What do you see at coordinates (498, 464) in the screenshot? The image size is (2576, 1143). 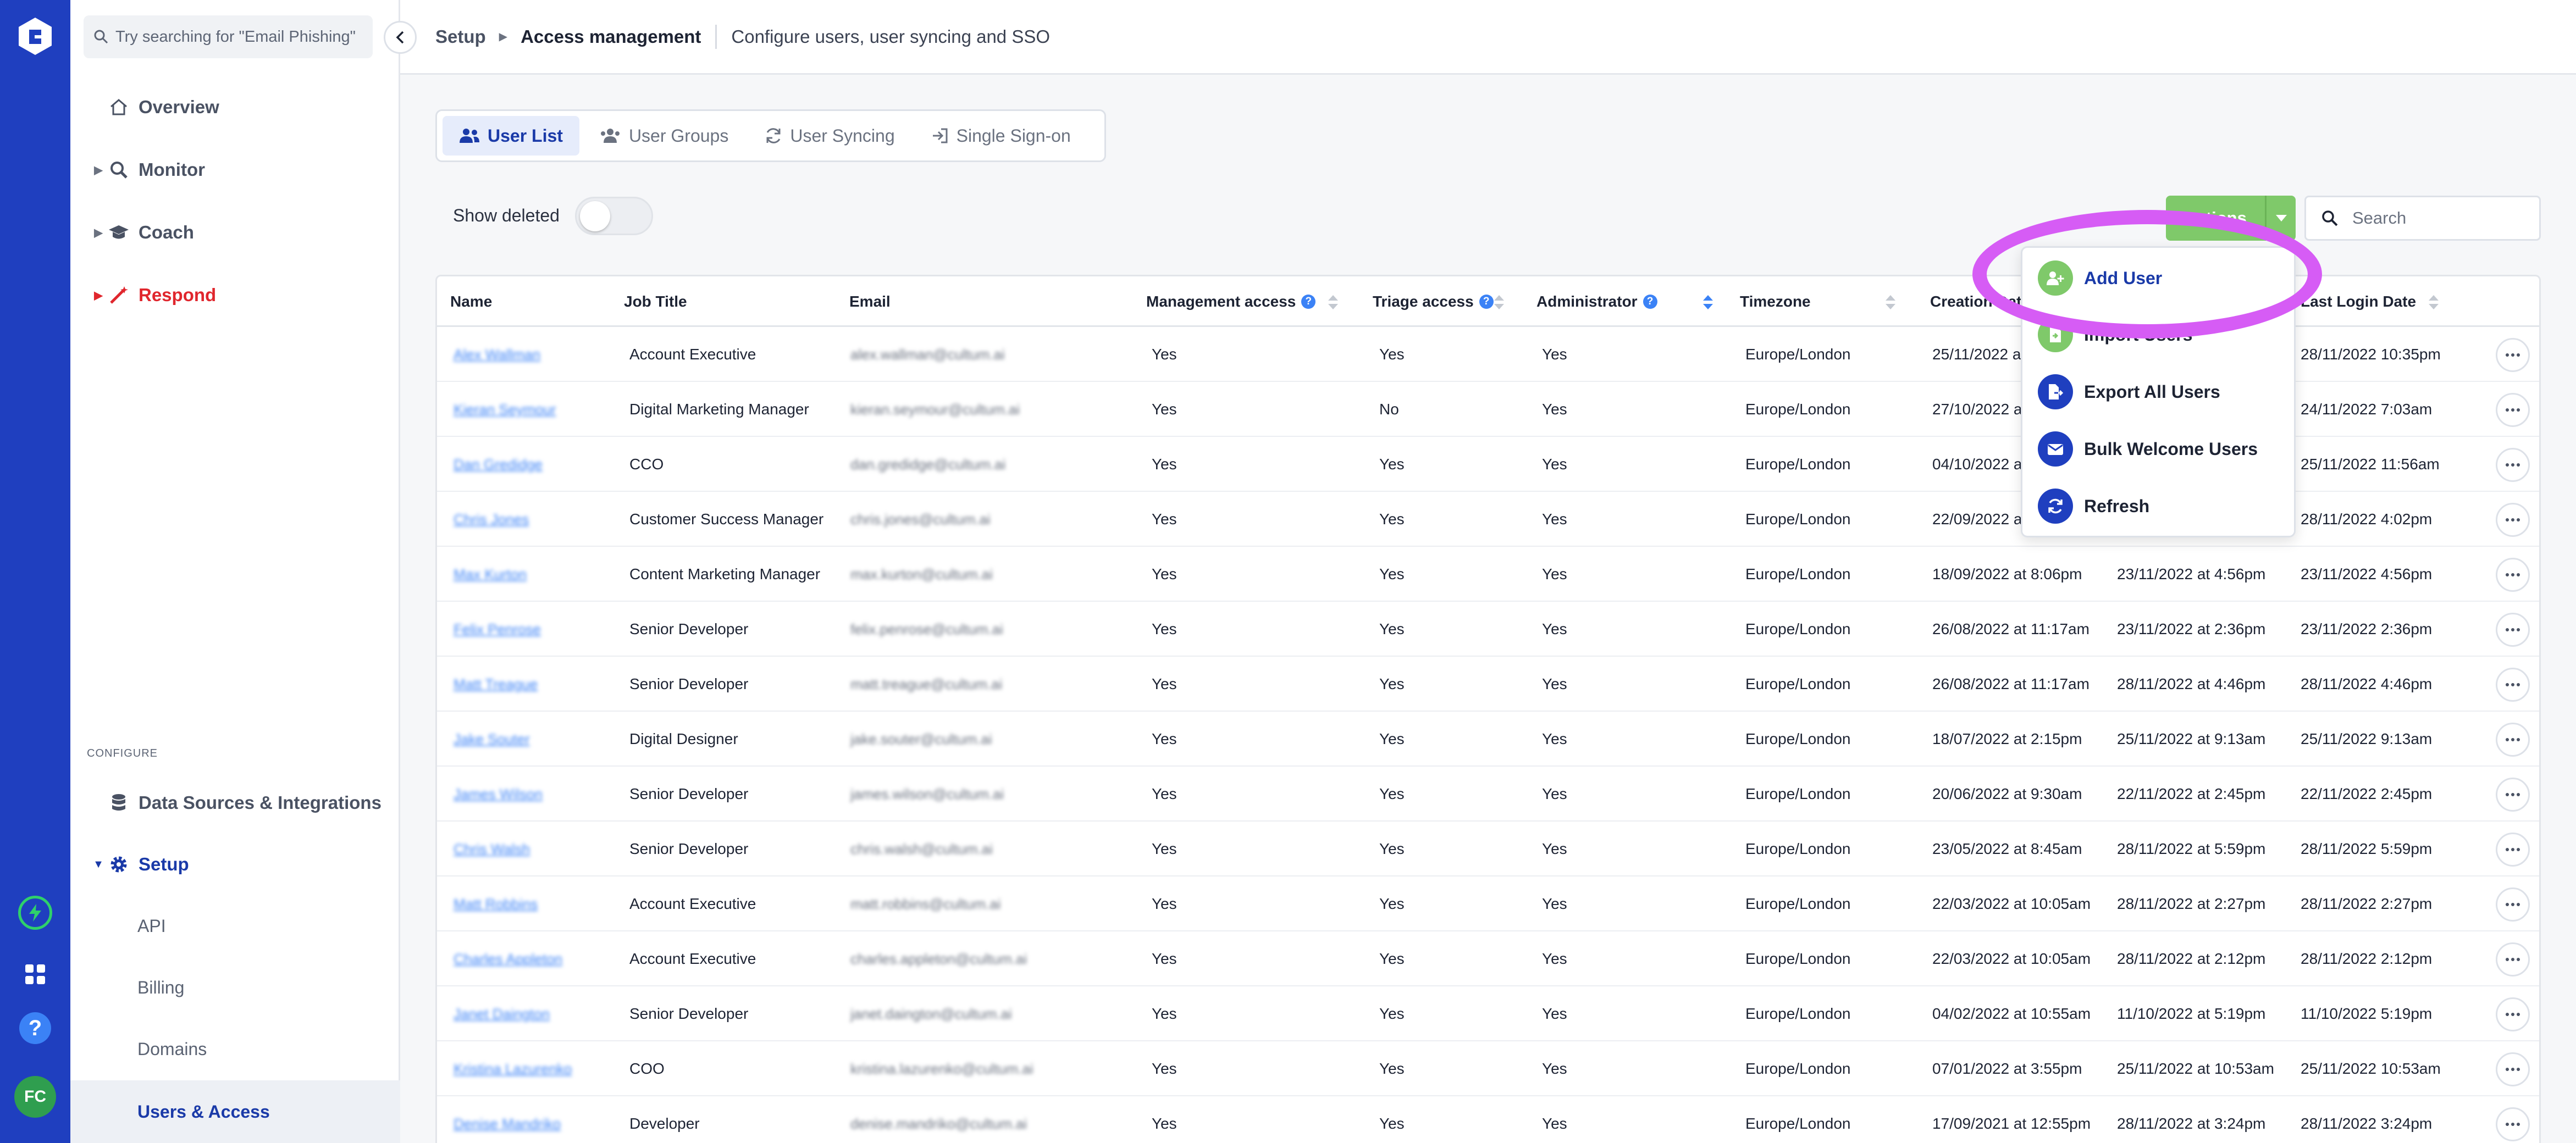 I see `cell-name: Dan Gredidge` at bounding box center [498, 464].